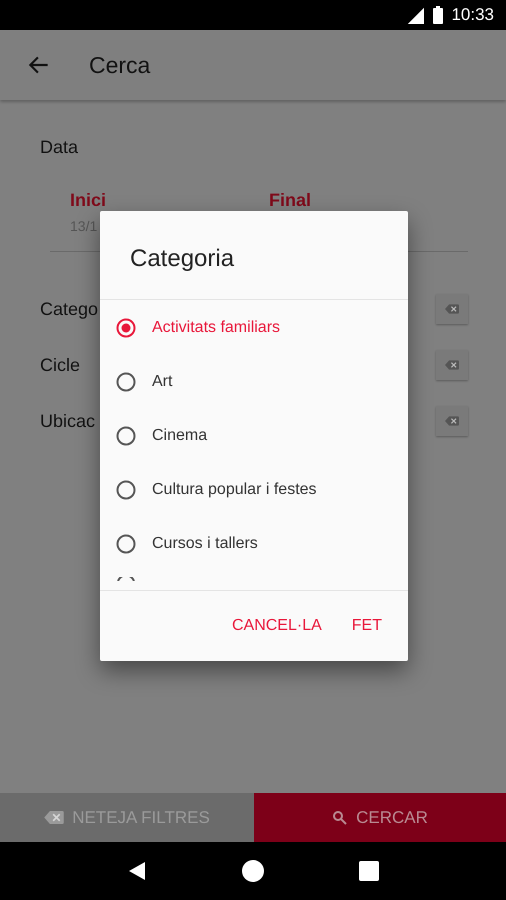 The height and width of the screenshot is (900, 506). Describe the element at coordinates (60, 147) in the screenshot. I see `section-label: Data` at that location.